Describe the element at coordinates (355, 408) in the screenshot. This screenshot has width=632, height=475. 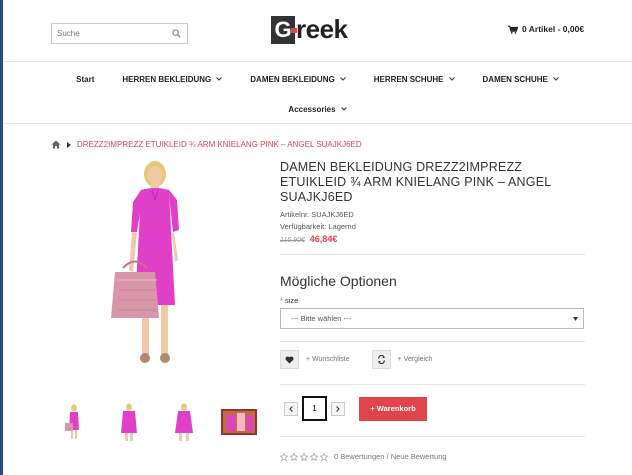
I see `quantity-row: + Warenkorb` at that location.